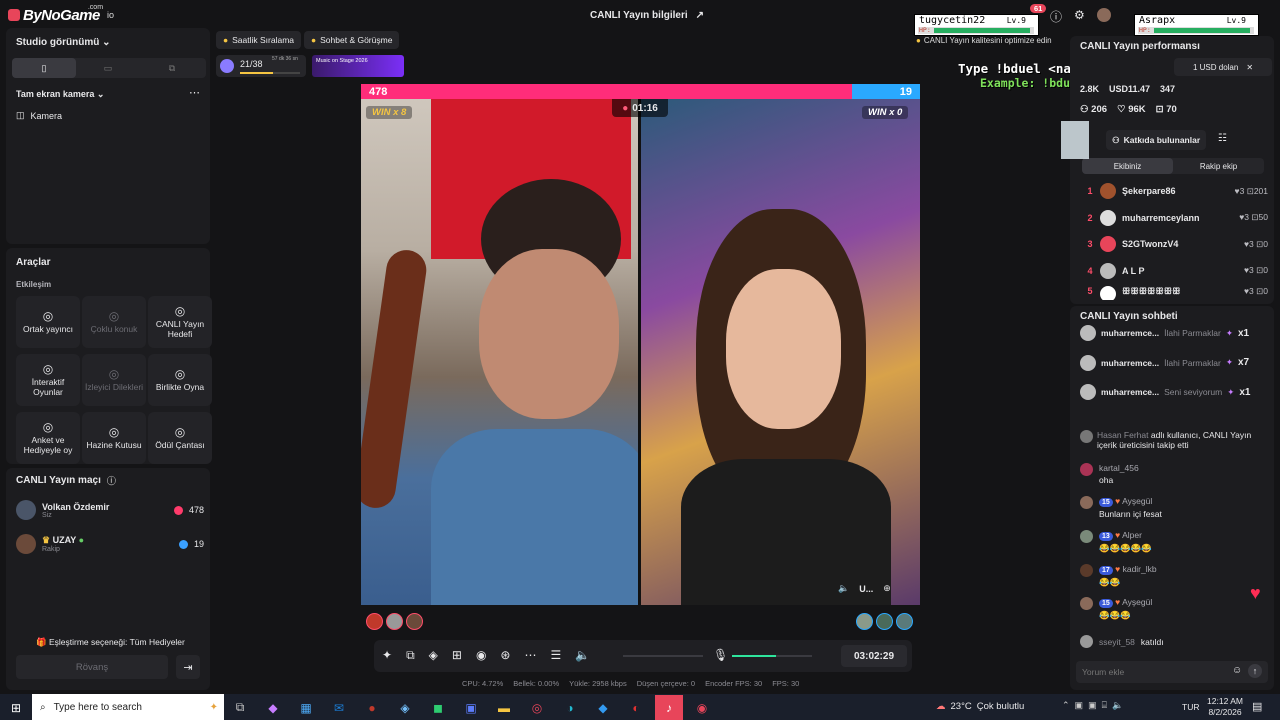 Image resolution: width=1280 pixels, height=720 pixels. What do you see at coordinates (1174, 244) in the screenshot?
I see `ranking-row: 3 S2GTwonzV4 ♥3 ⊡0` at bounding box center [1174, 244].